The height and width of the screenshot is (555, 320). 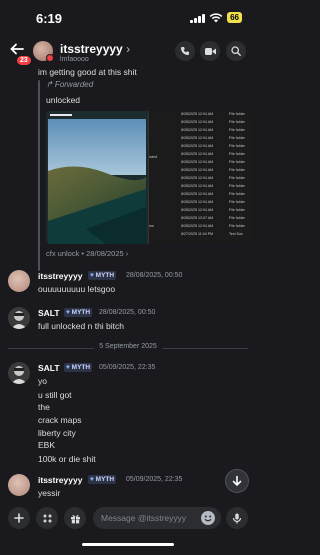 I want to click on unread-badge: 23, so click(x=24, y=60).